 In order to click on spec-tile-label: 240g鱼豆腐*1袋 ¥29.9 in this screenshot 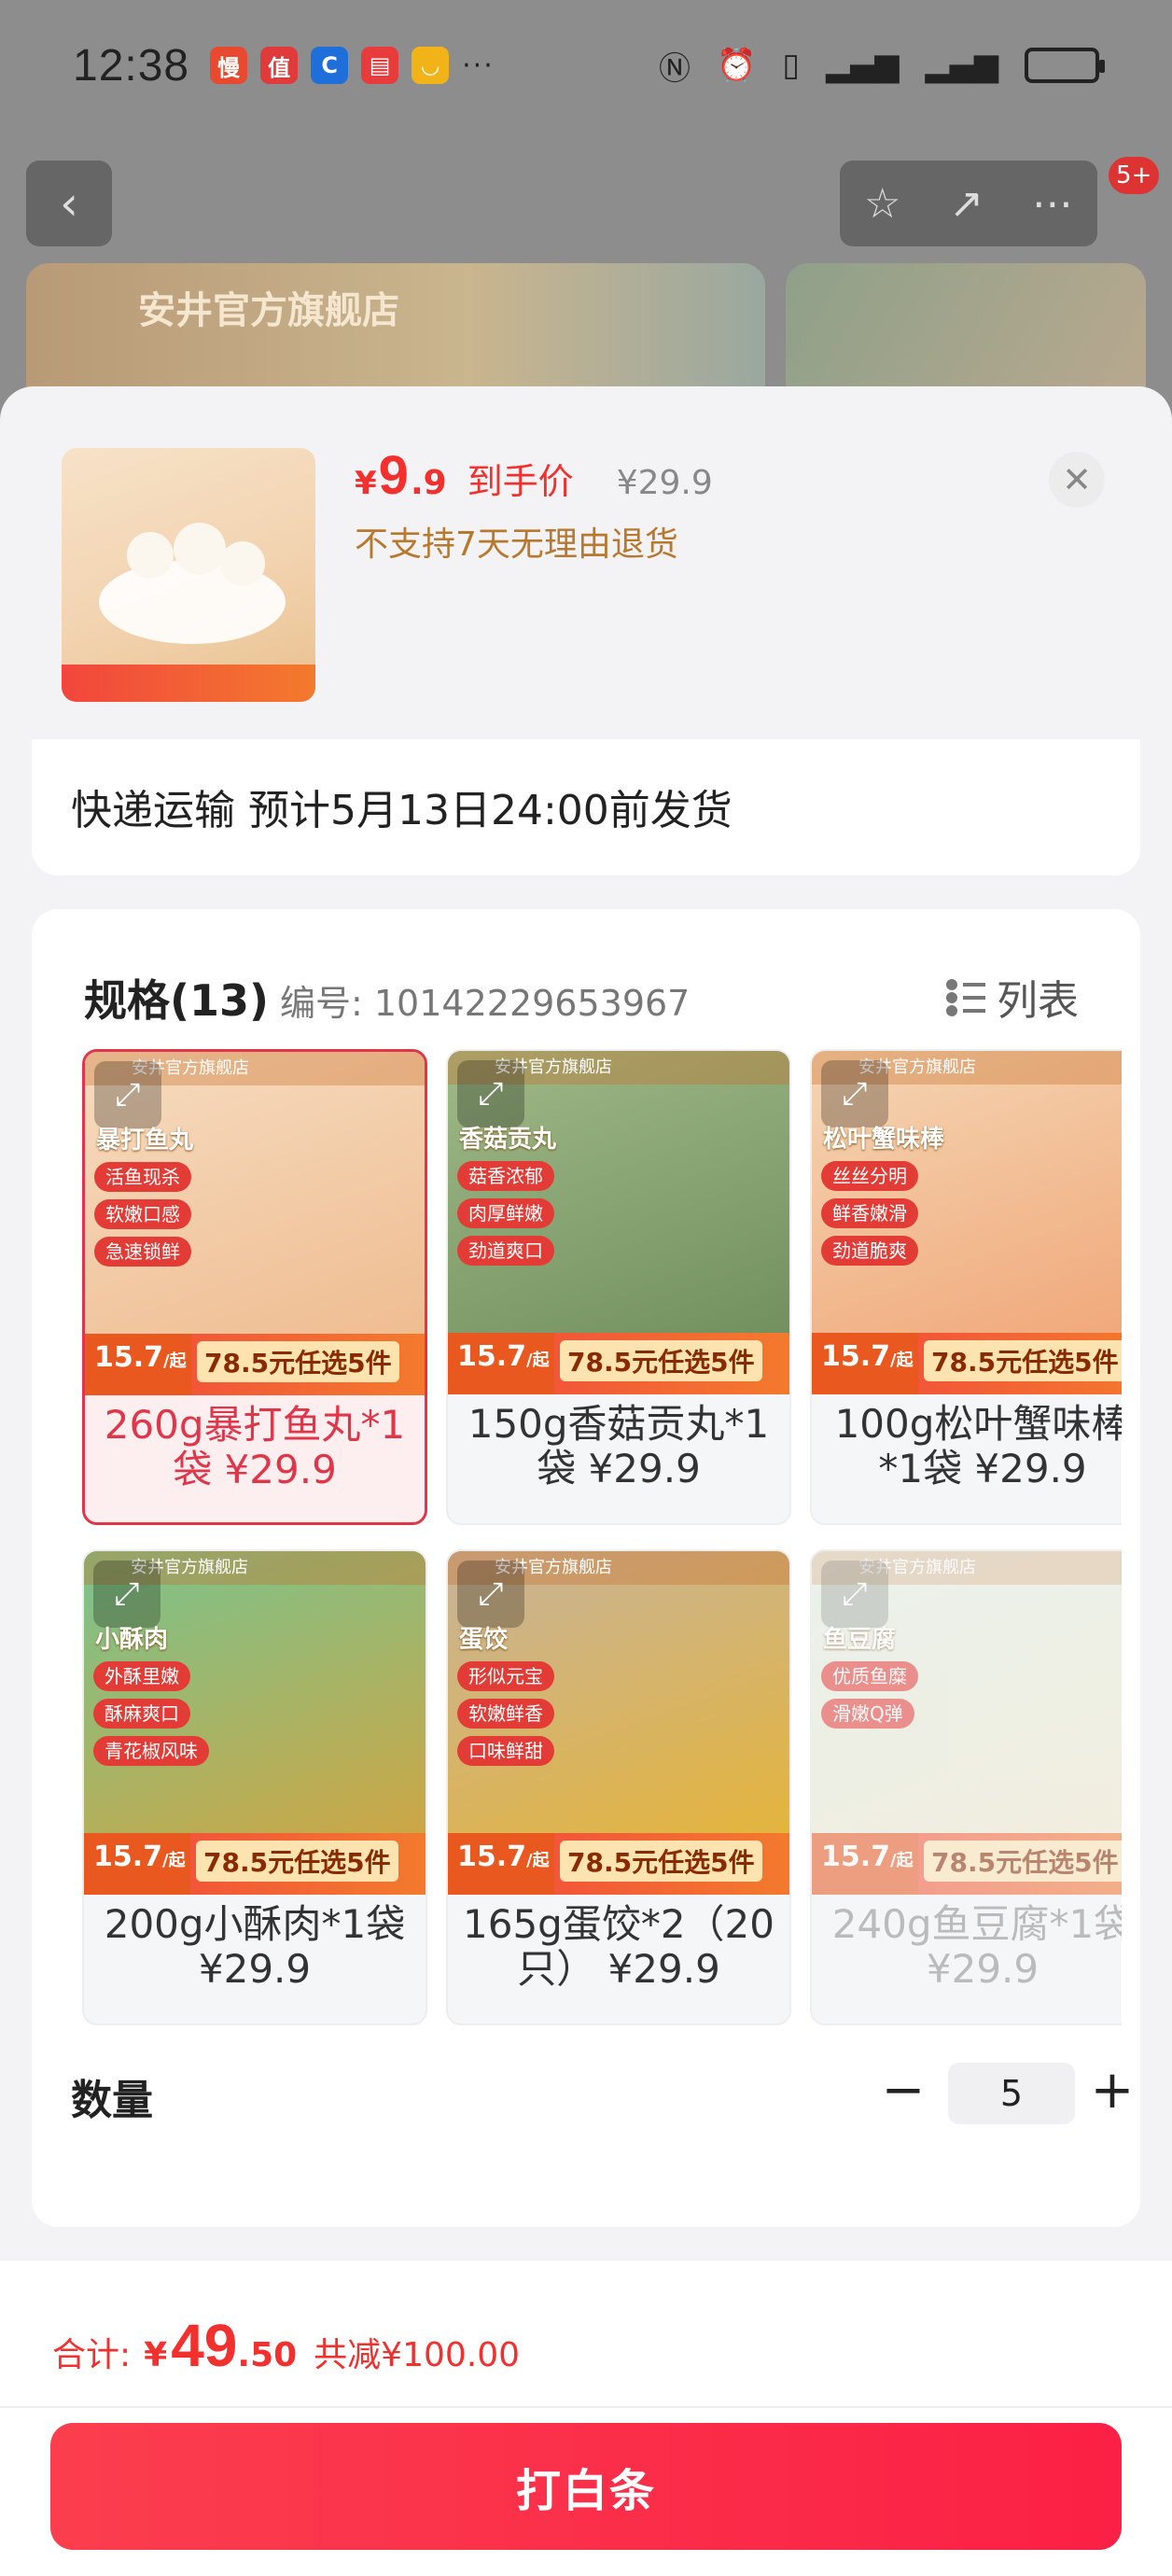, I will do `click(976, 1946)`.